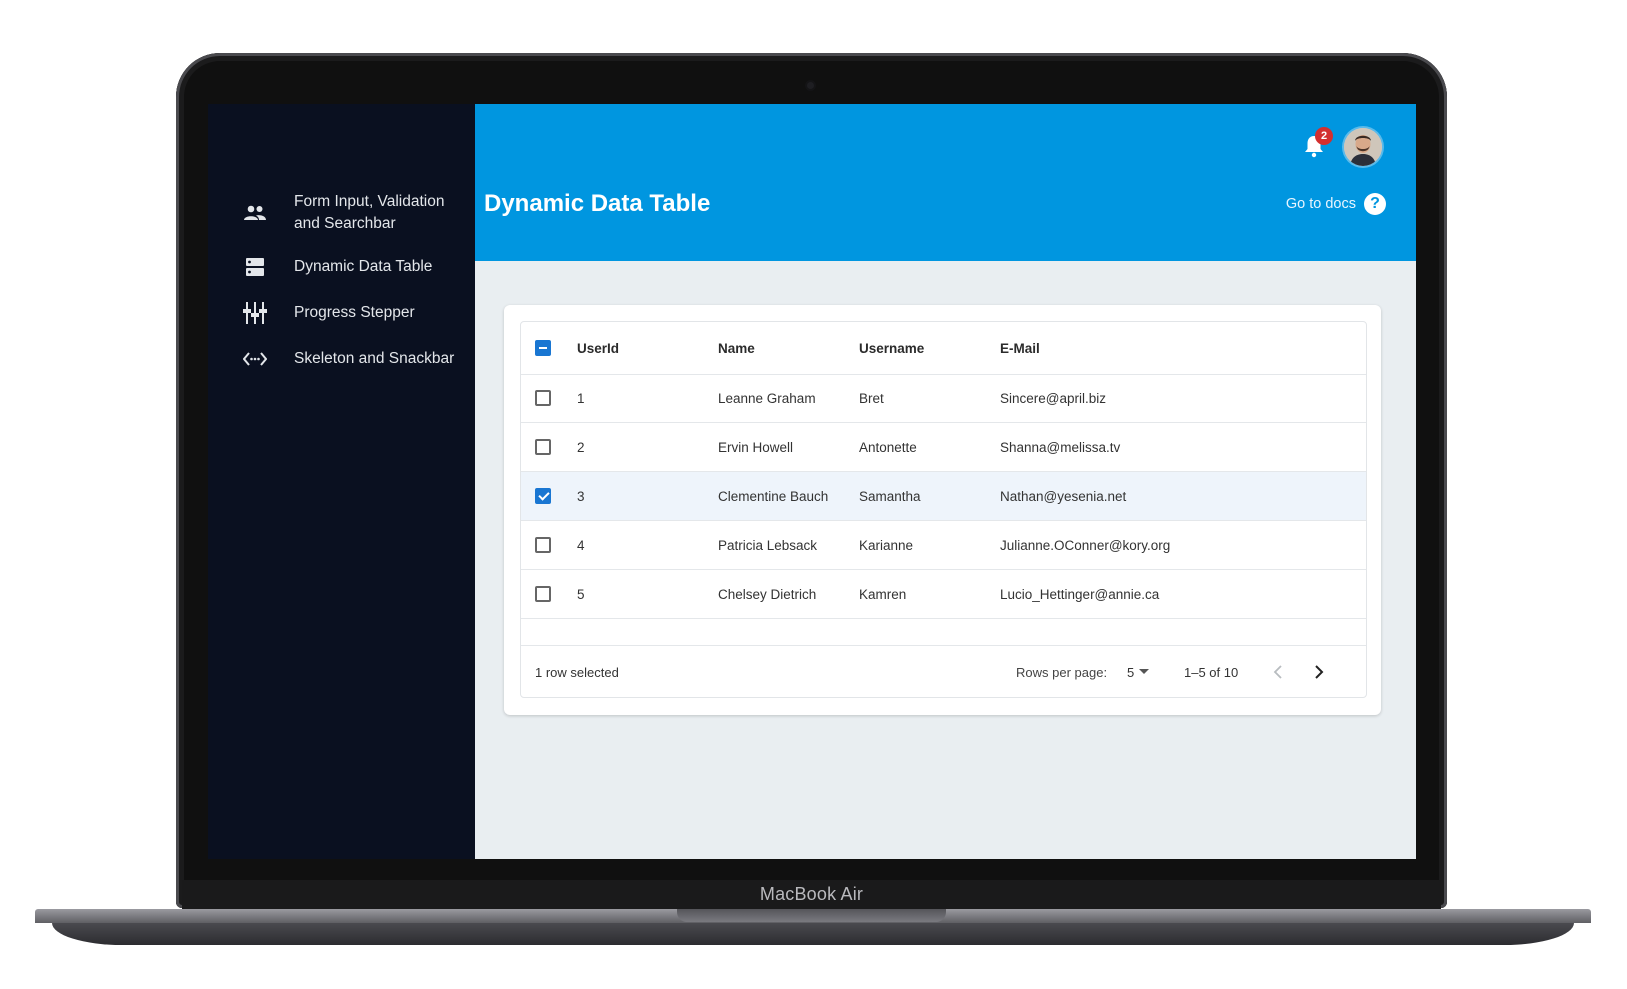 The height and width of the screenshot is (989, 1627). Describe the element at coordinates (1080, 594) in the screenshot. I see `cell-email: Lucio_Hettinger@annie.ca` at that location.